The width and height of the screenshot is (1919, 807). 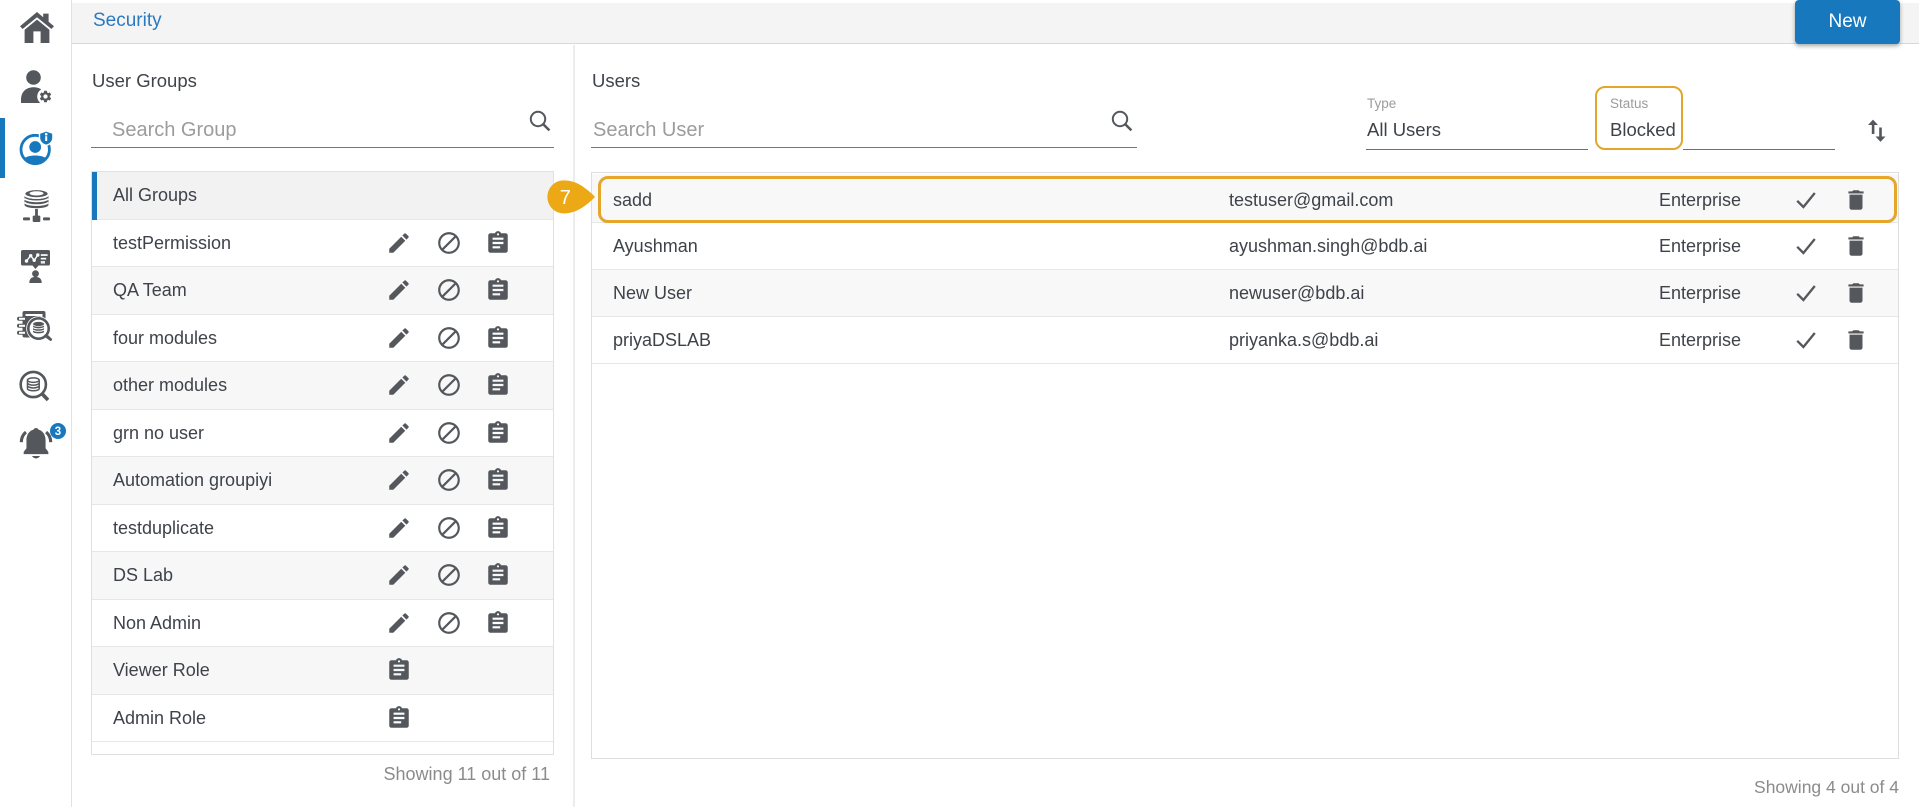 What do you see at coordinates (57, 433) in the screenshot?
I see `svg-text: 3` at bounding box center [57, 433].